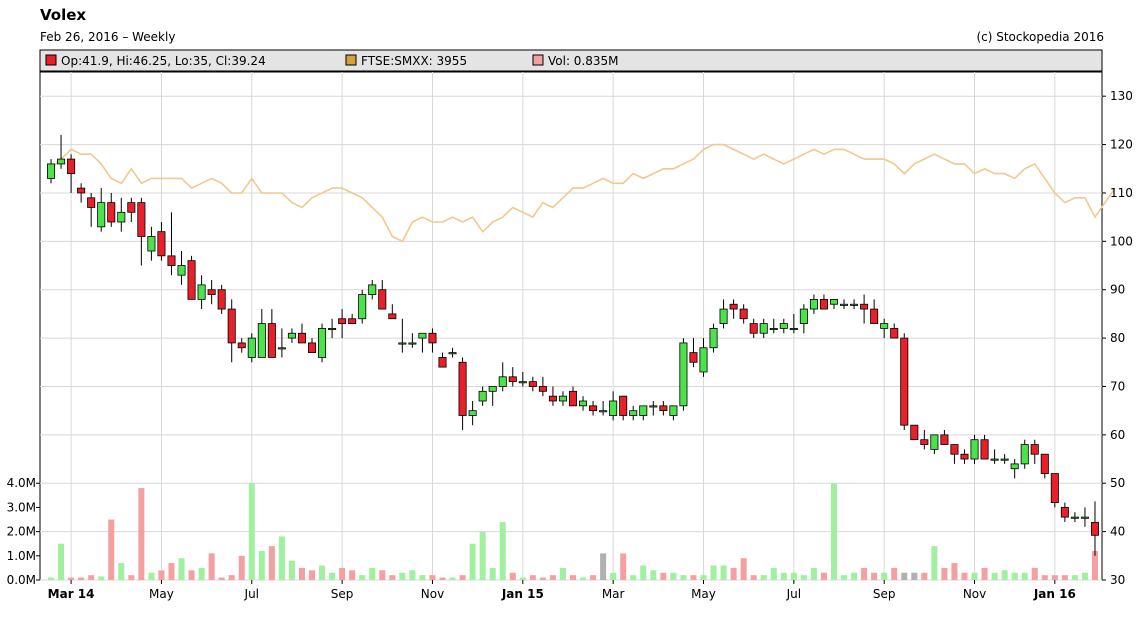  Describe the element at coordinates (1117, 386) in the screenshot. I see `price-tick-label: 70` at that location.